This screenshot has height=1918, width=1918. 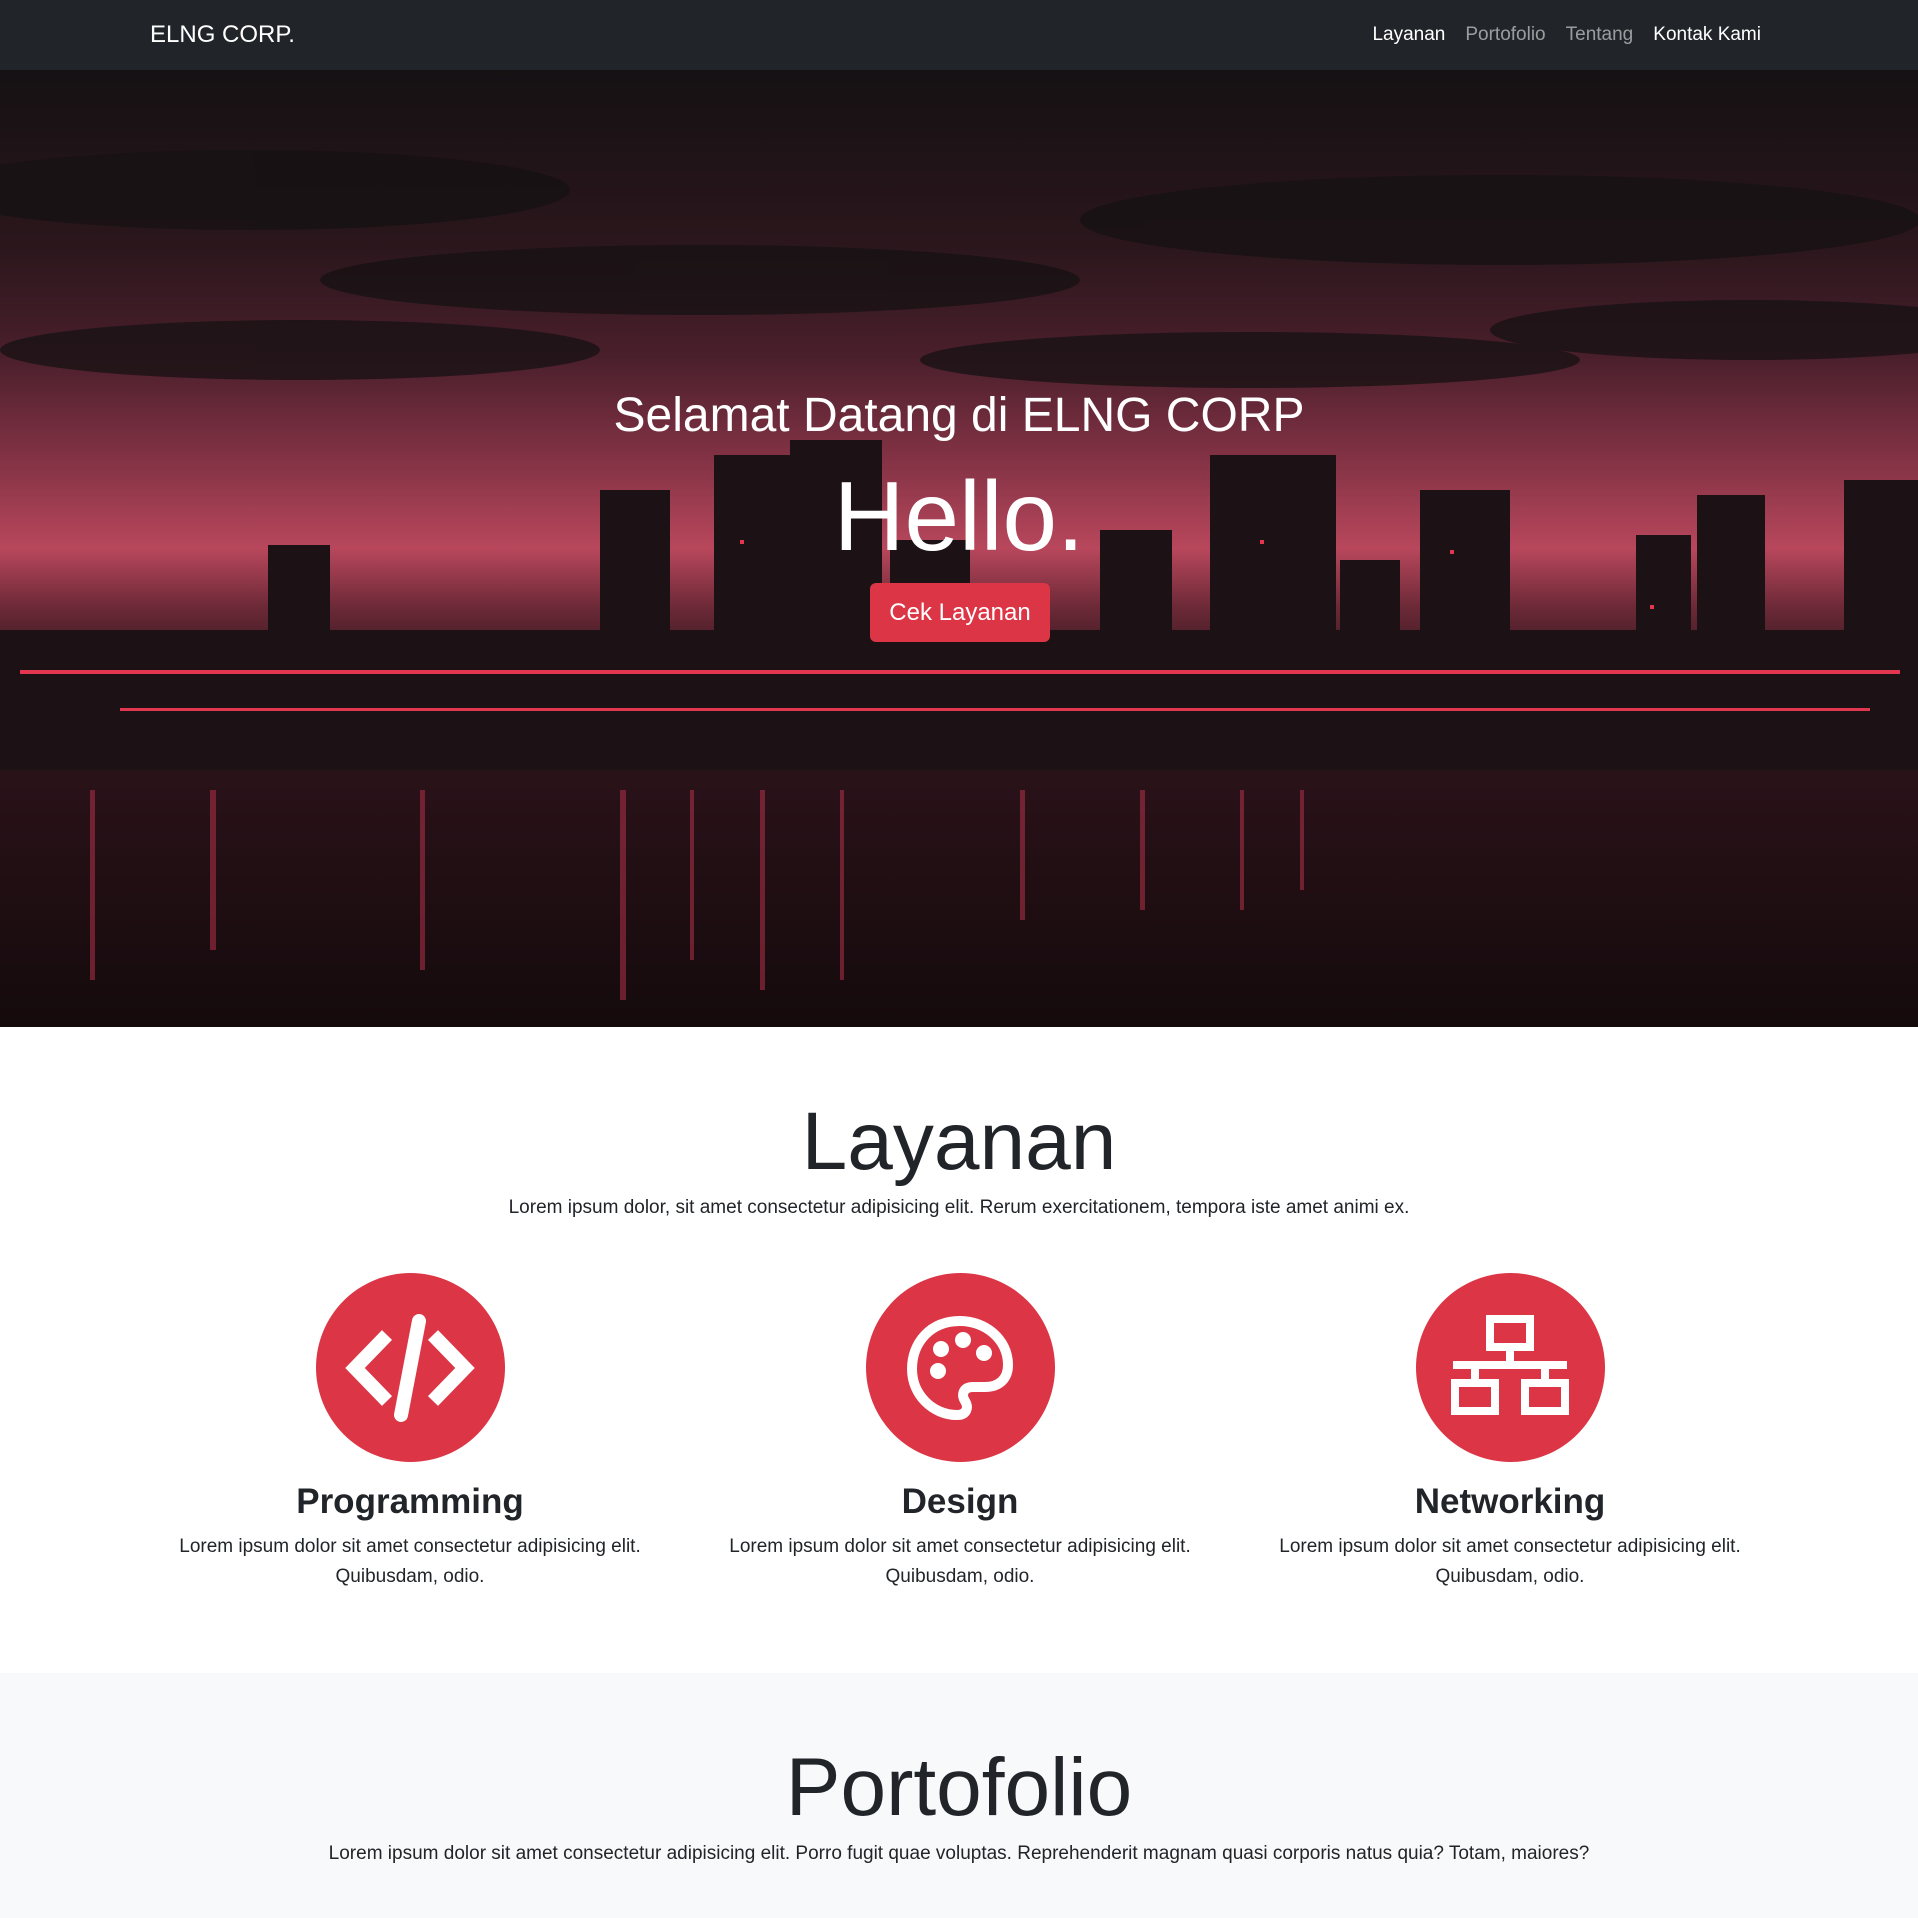 What do you see at coordinates (959, 415) in the screenshot?
I see `hero-subtitle: Selamat Datang di ELNG CORP` at bounding box center [959, 415].